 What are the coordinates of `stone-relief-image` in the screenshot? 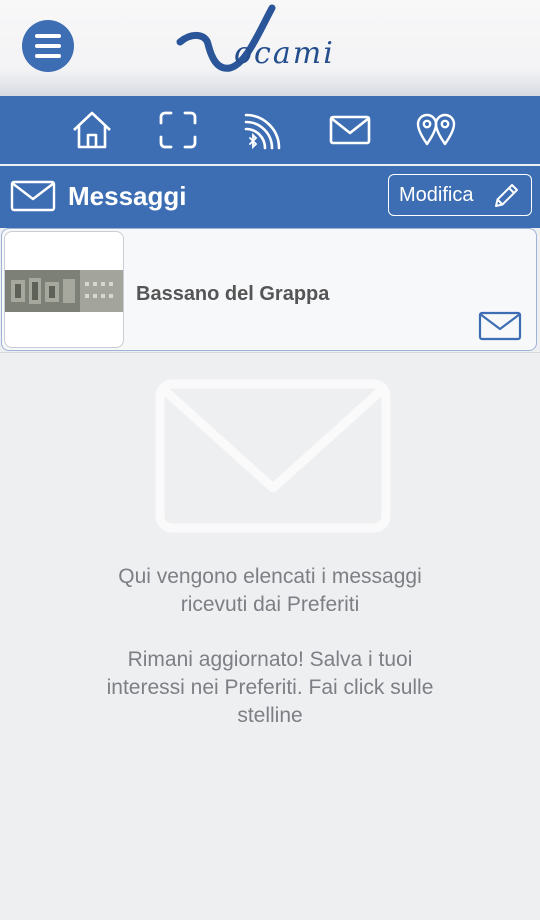 It's located at (64, 291).